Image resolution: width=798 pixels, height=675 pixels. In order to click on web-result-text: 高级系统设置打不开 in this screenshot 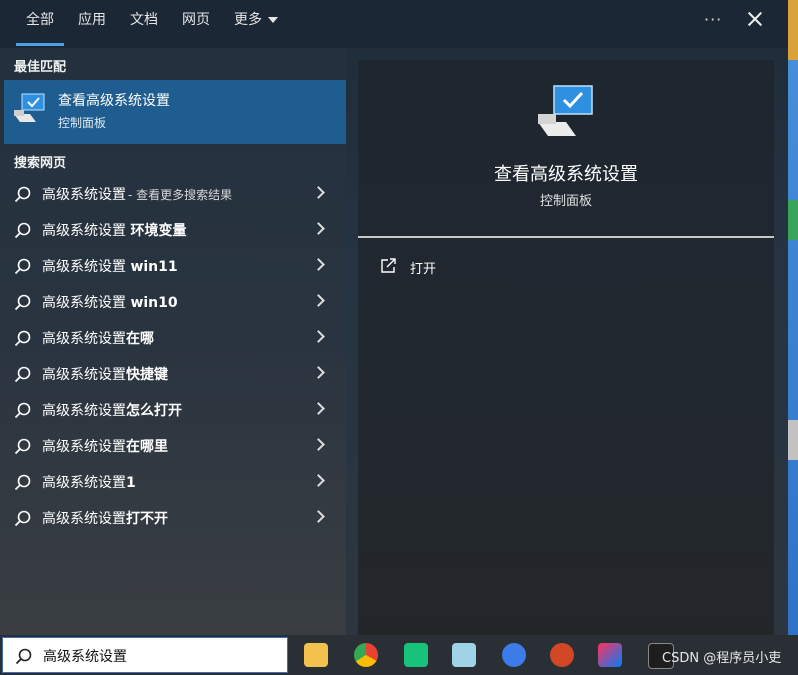, I will do `click(105, 518)`.